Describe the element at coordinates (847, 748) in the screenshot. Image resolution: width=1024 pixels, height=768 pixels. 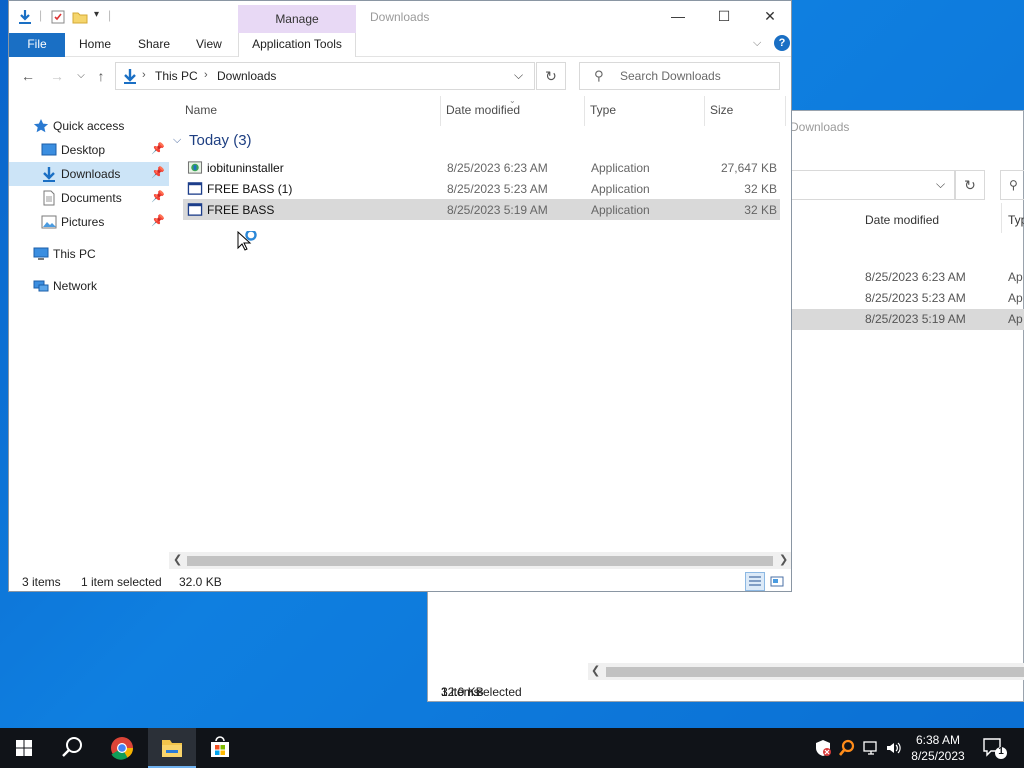
I see `magnifier-tool-icon` at that location.